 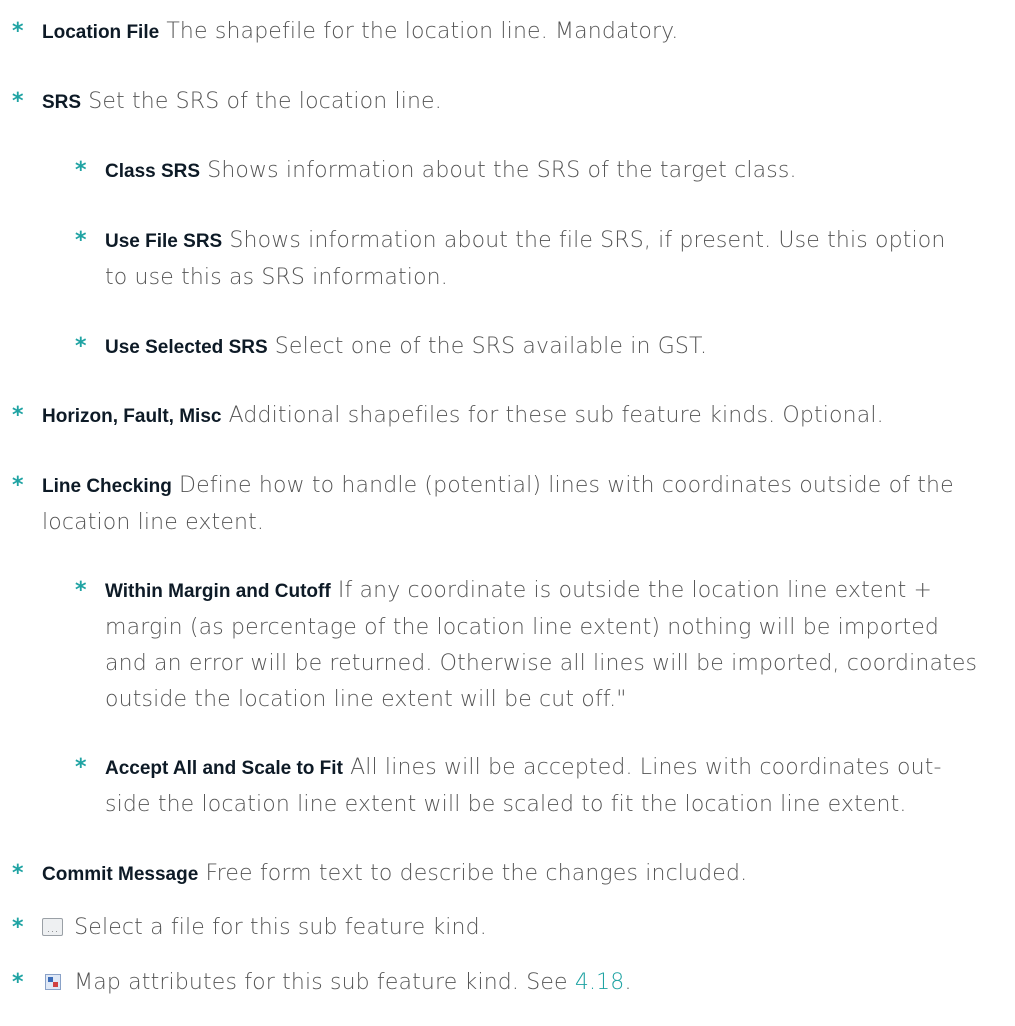 What do you see at coordinates (491, 346) in the screenshot?
I see `desc-use-selected-srs: Select one of the SRS available in GST.` at bounding box center [491, 346].